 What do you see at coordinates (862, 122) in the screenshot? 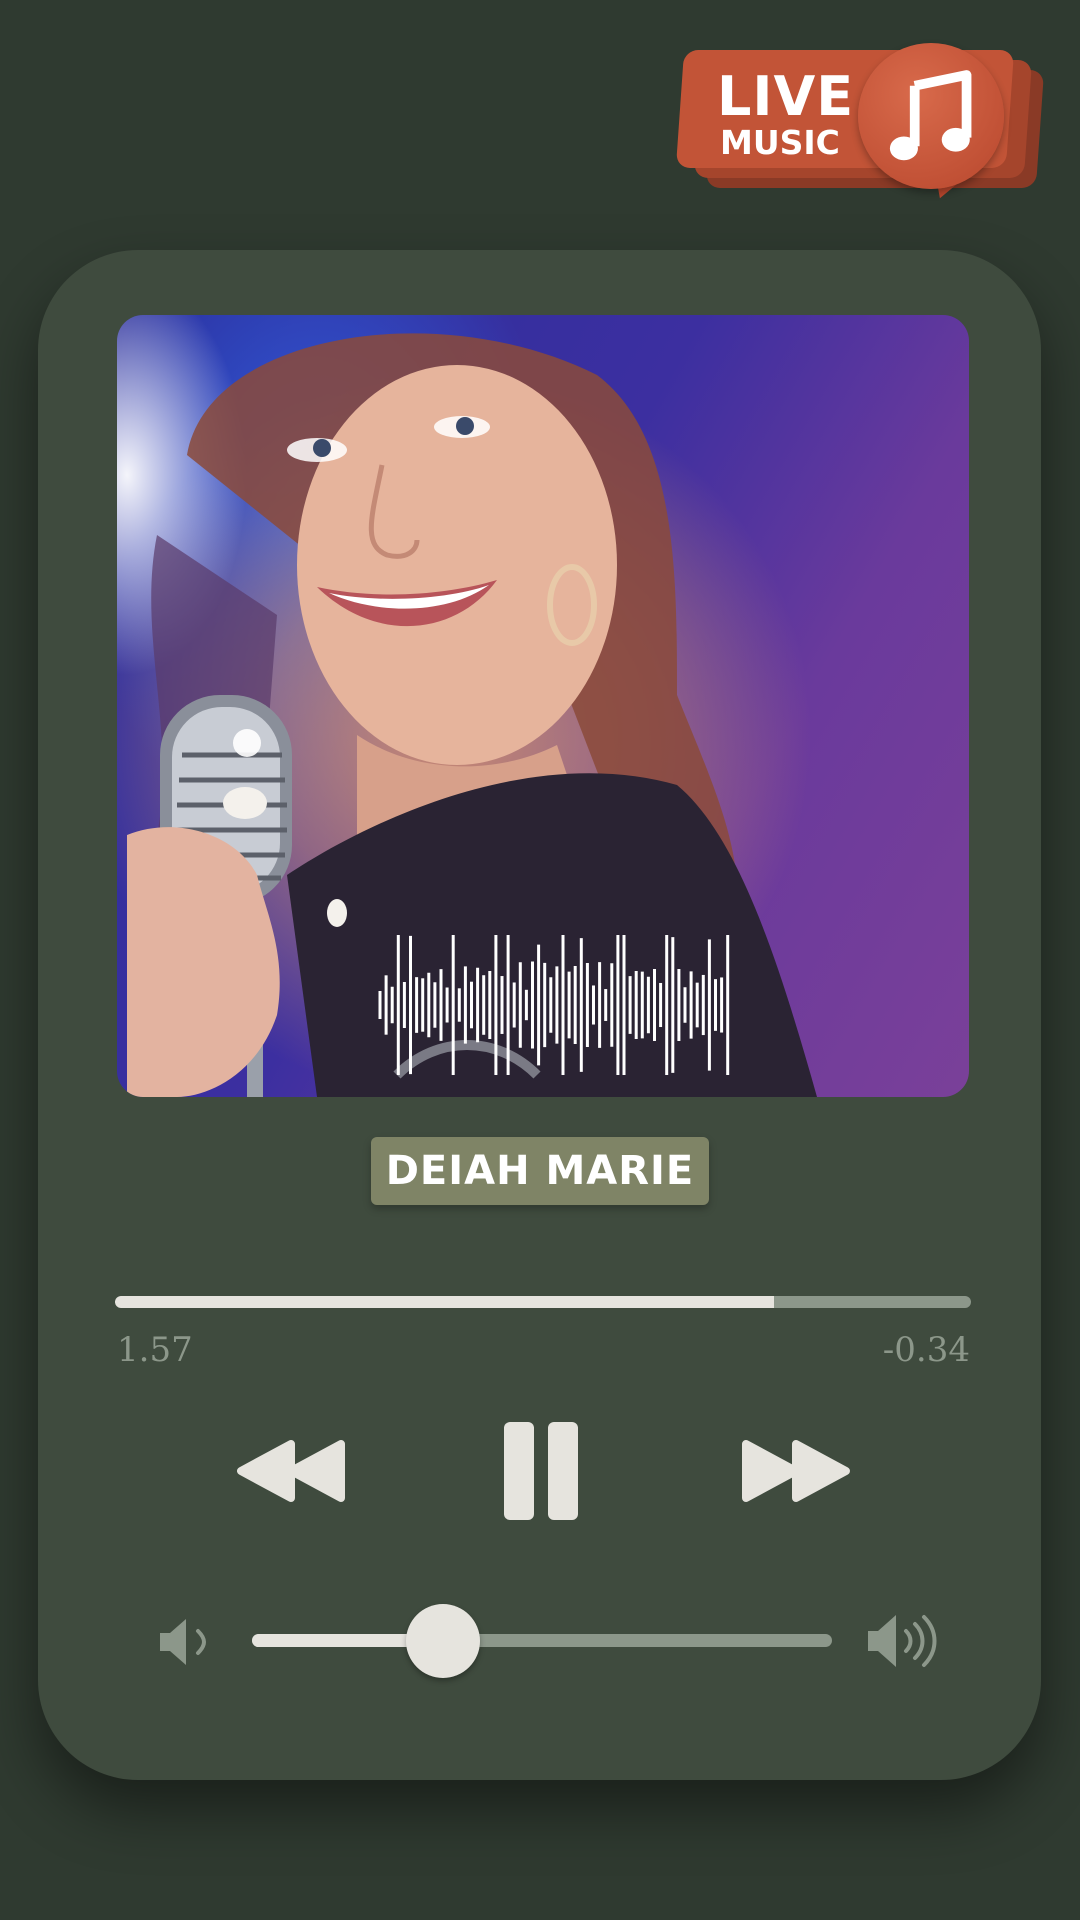
I see `live-music-badge: LIVE MUSIC` at bounding box center [862, 122].